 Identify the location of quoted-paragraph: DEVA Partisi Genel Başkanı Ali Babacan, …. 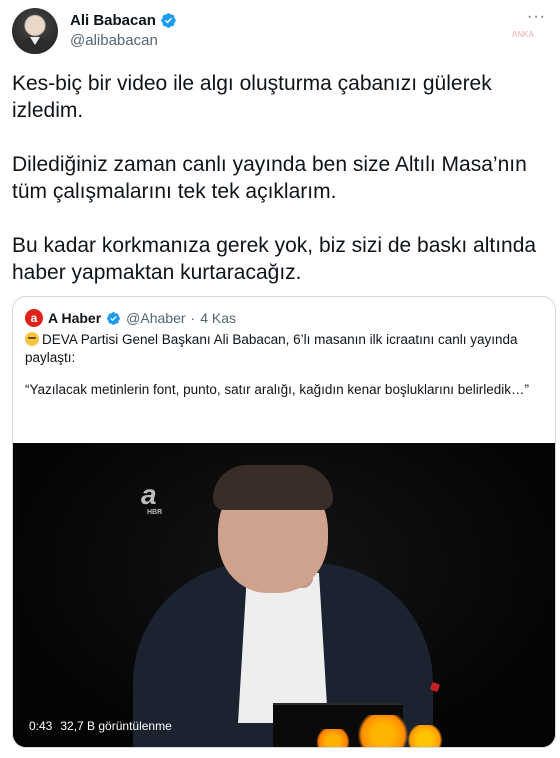
(285, 349).